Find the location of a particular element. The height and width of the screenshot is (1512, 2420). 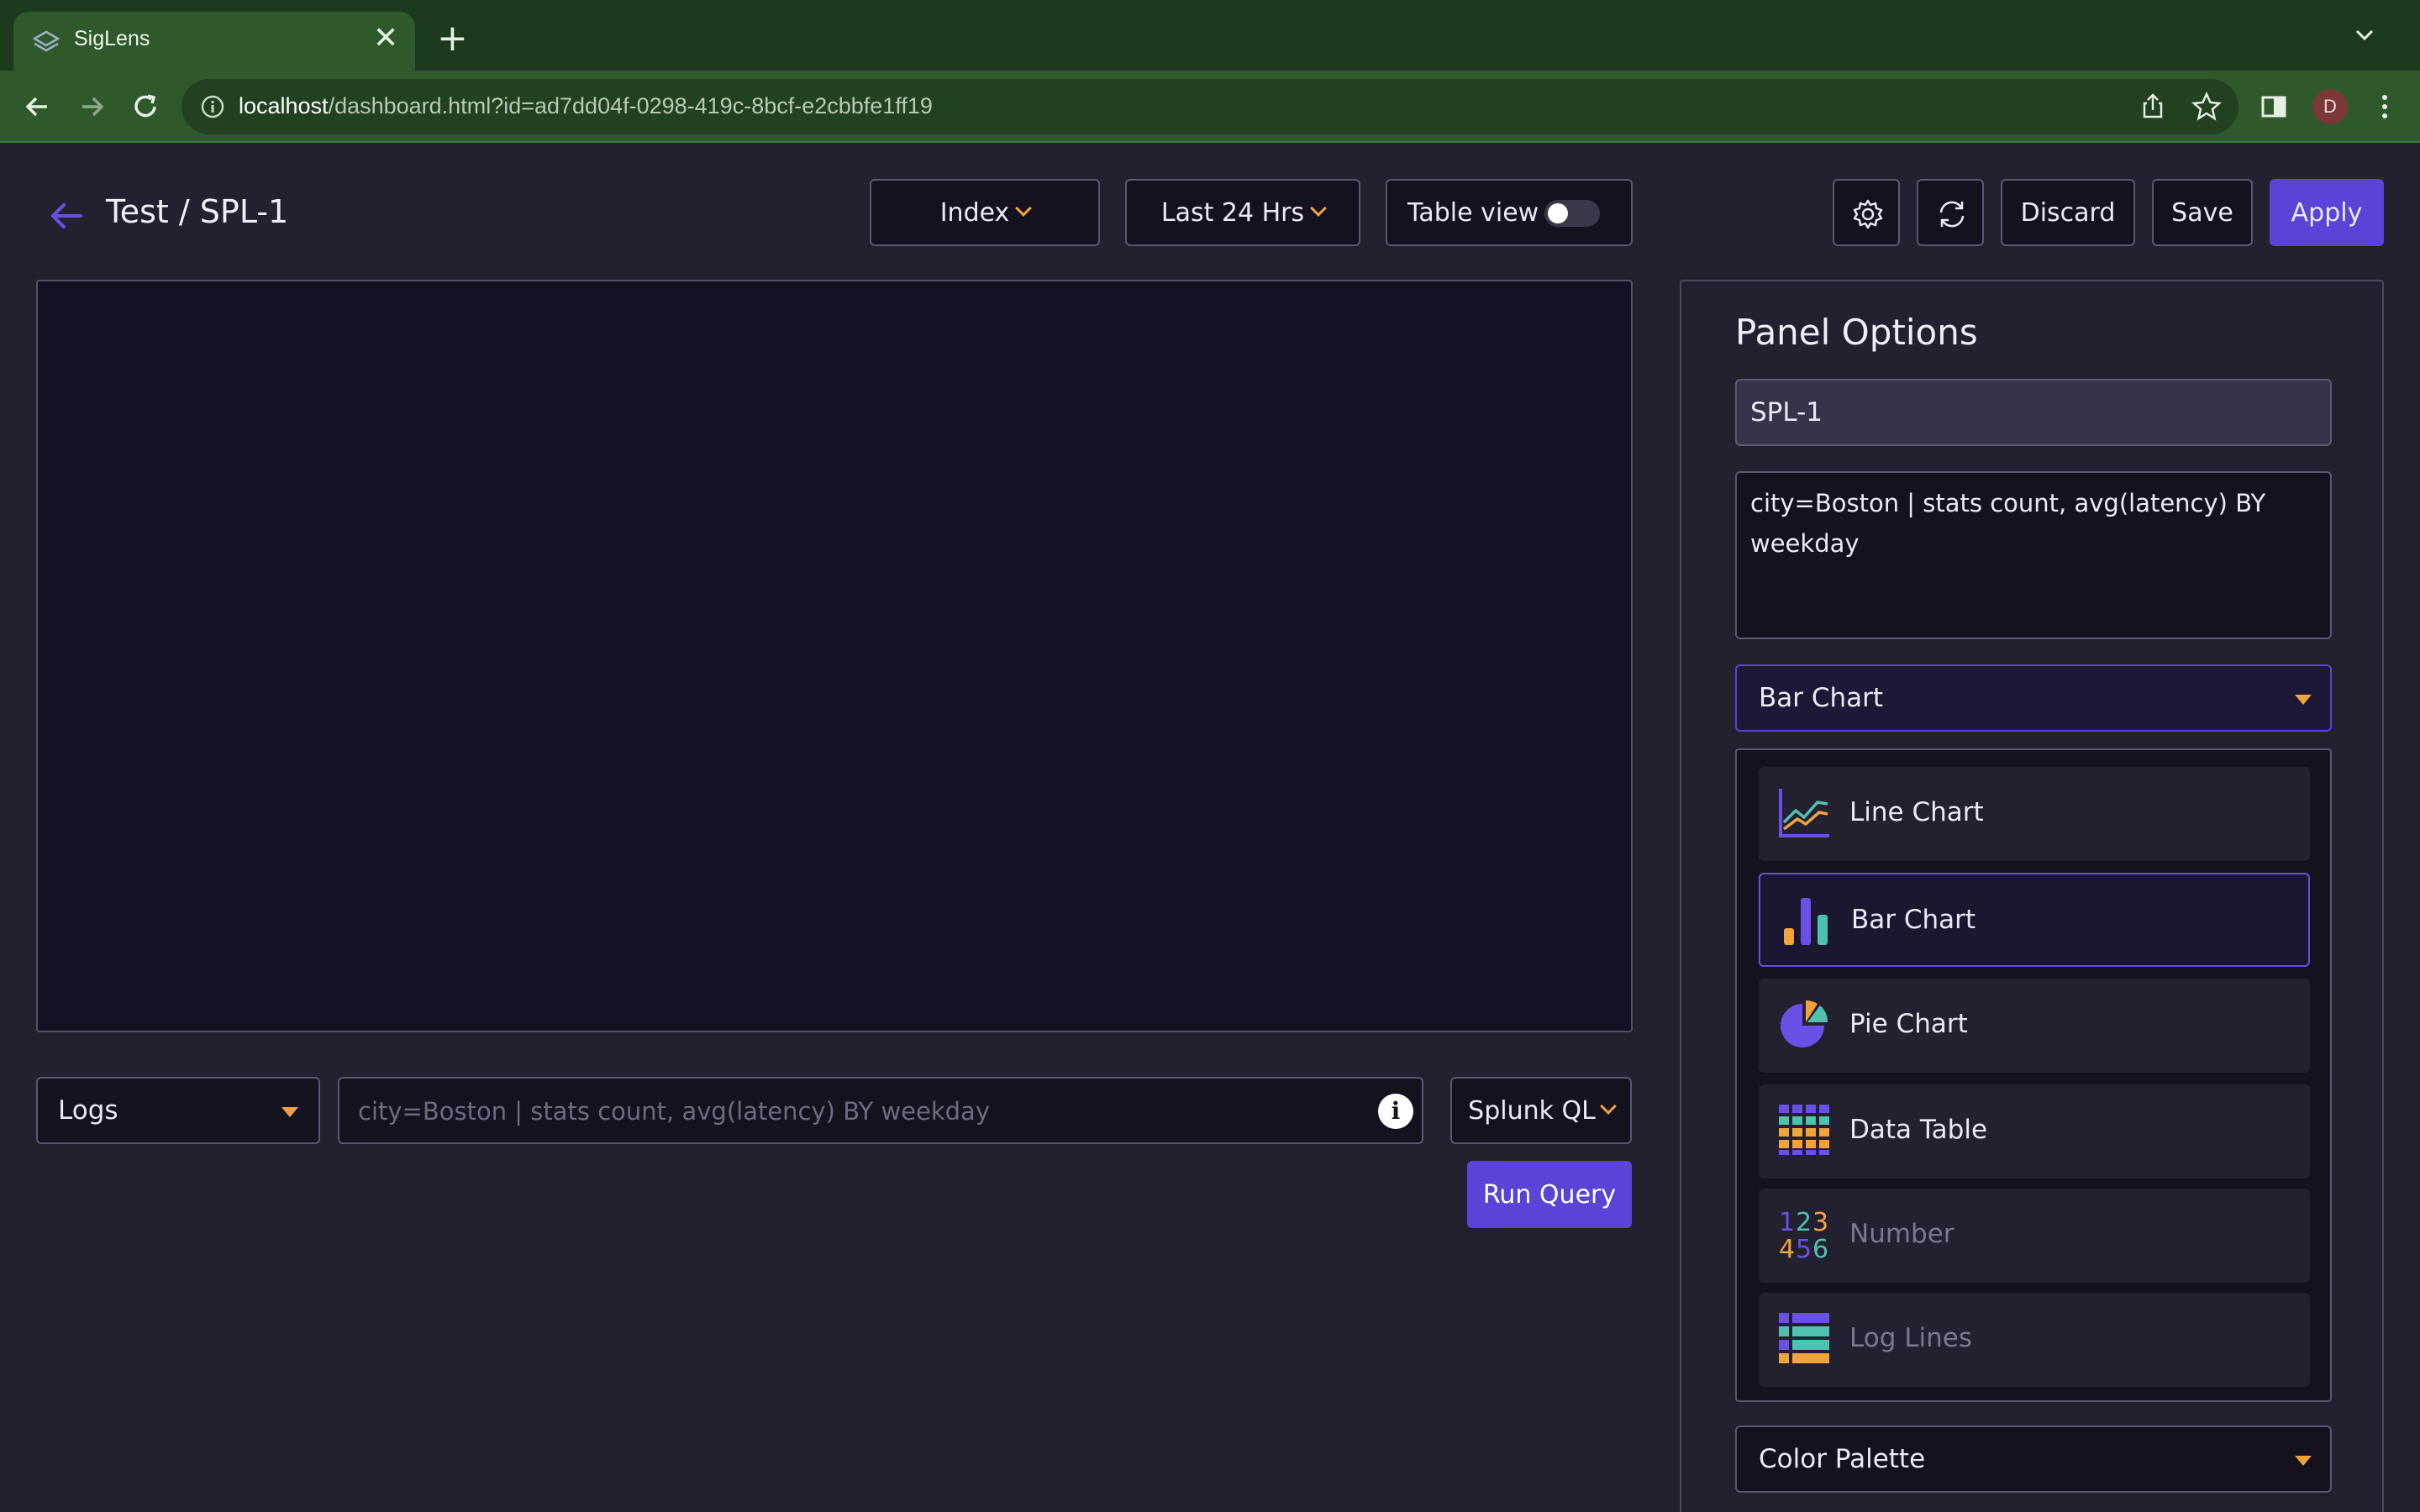

back-to-dashboard-icon is located at coordinates (66, 216).